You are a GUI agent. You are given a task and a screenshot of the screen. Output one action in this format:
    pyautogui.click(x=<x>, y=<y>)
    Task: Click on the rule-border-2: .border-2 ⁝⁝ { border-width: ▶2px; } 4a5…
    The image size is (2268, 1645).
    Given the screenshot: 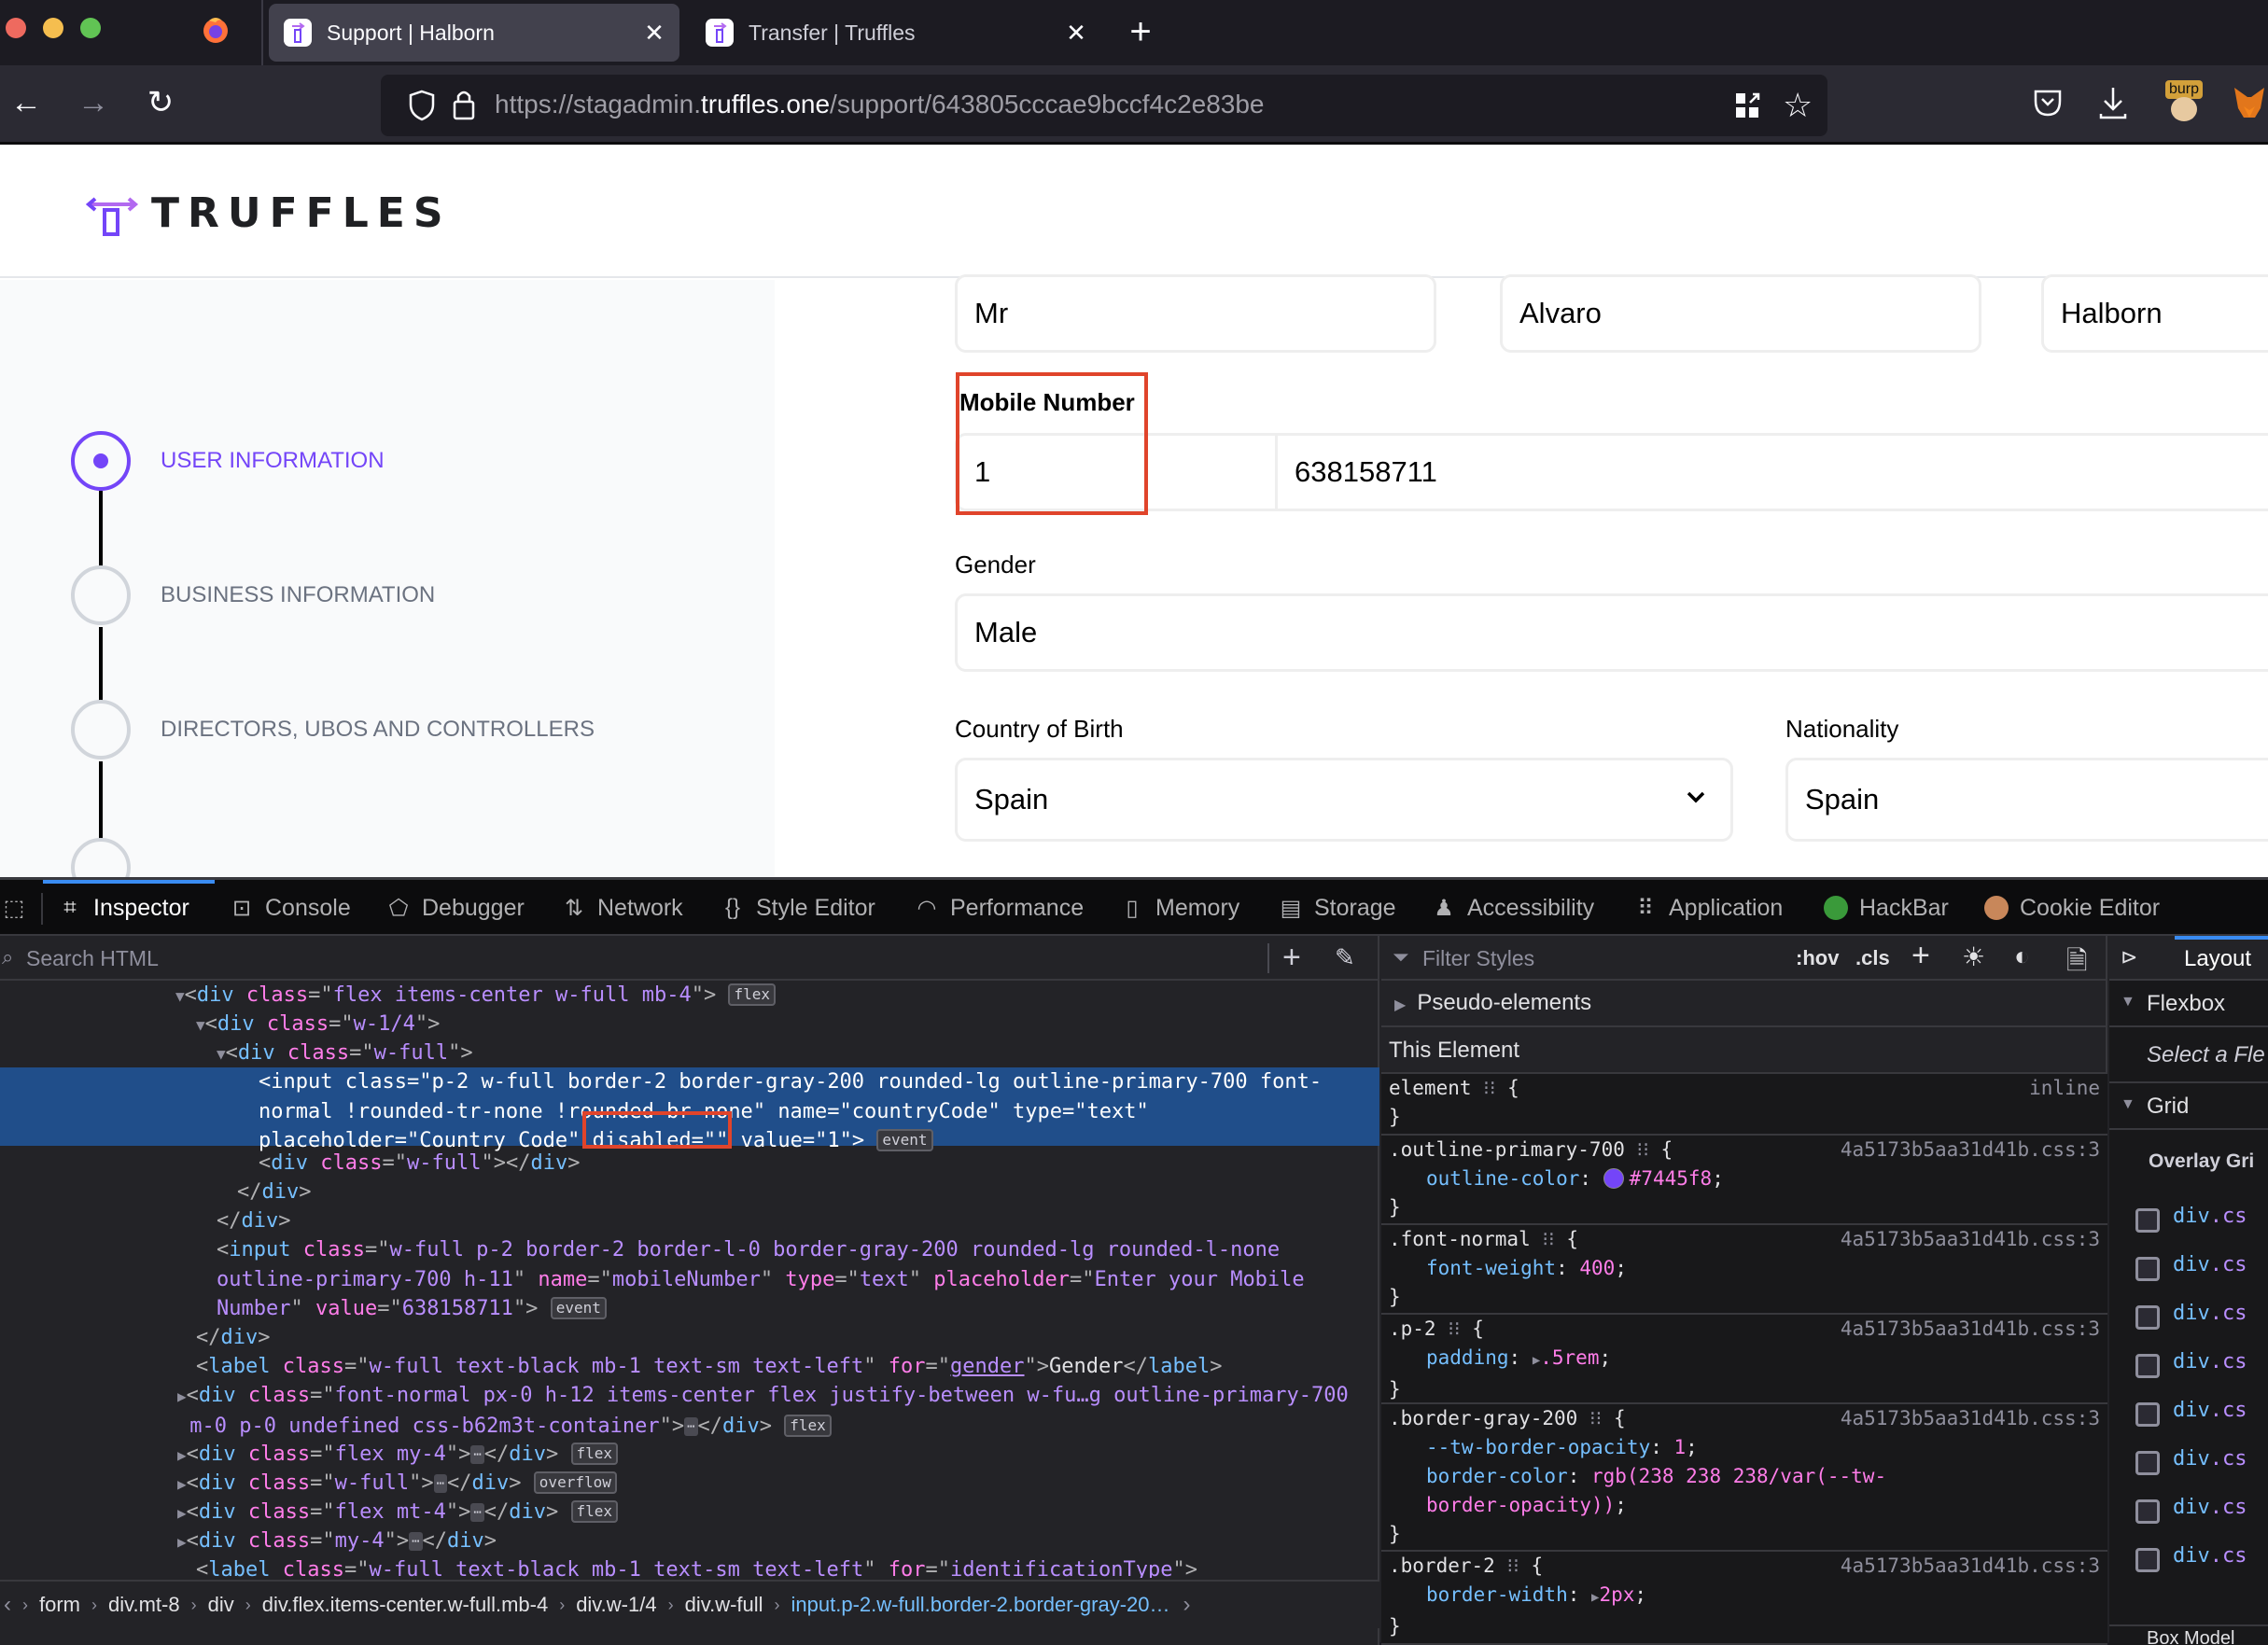 What is the action you would take?
    pyautogui.click(x=1744, y=1599)
    